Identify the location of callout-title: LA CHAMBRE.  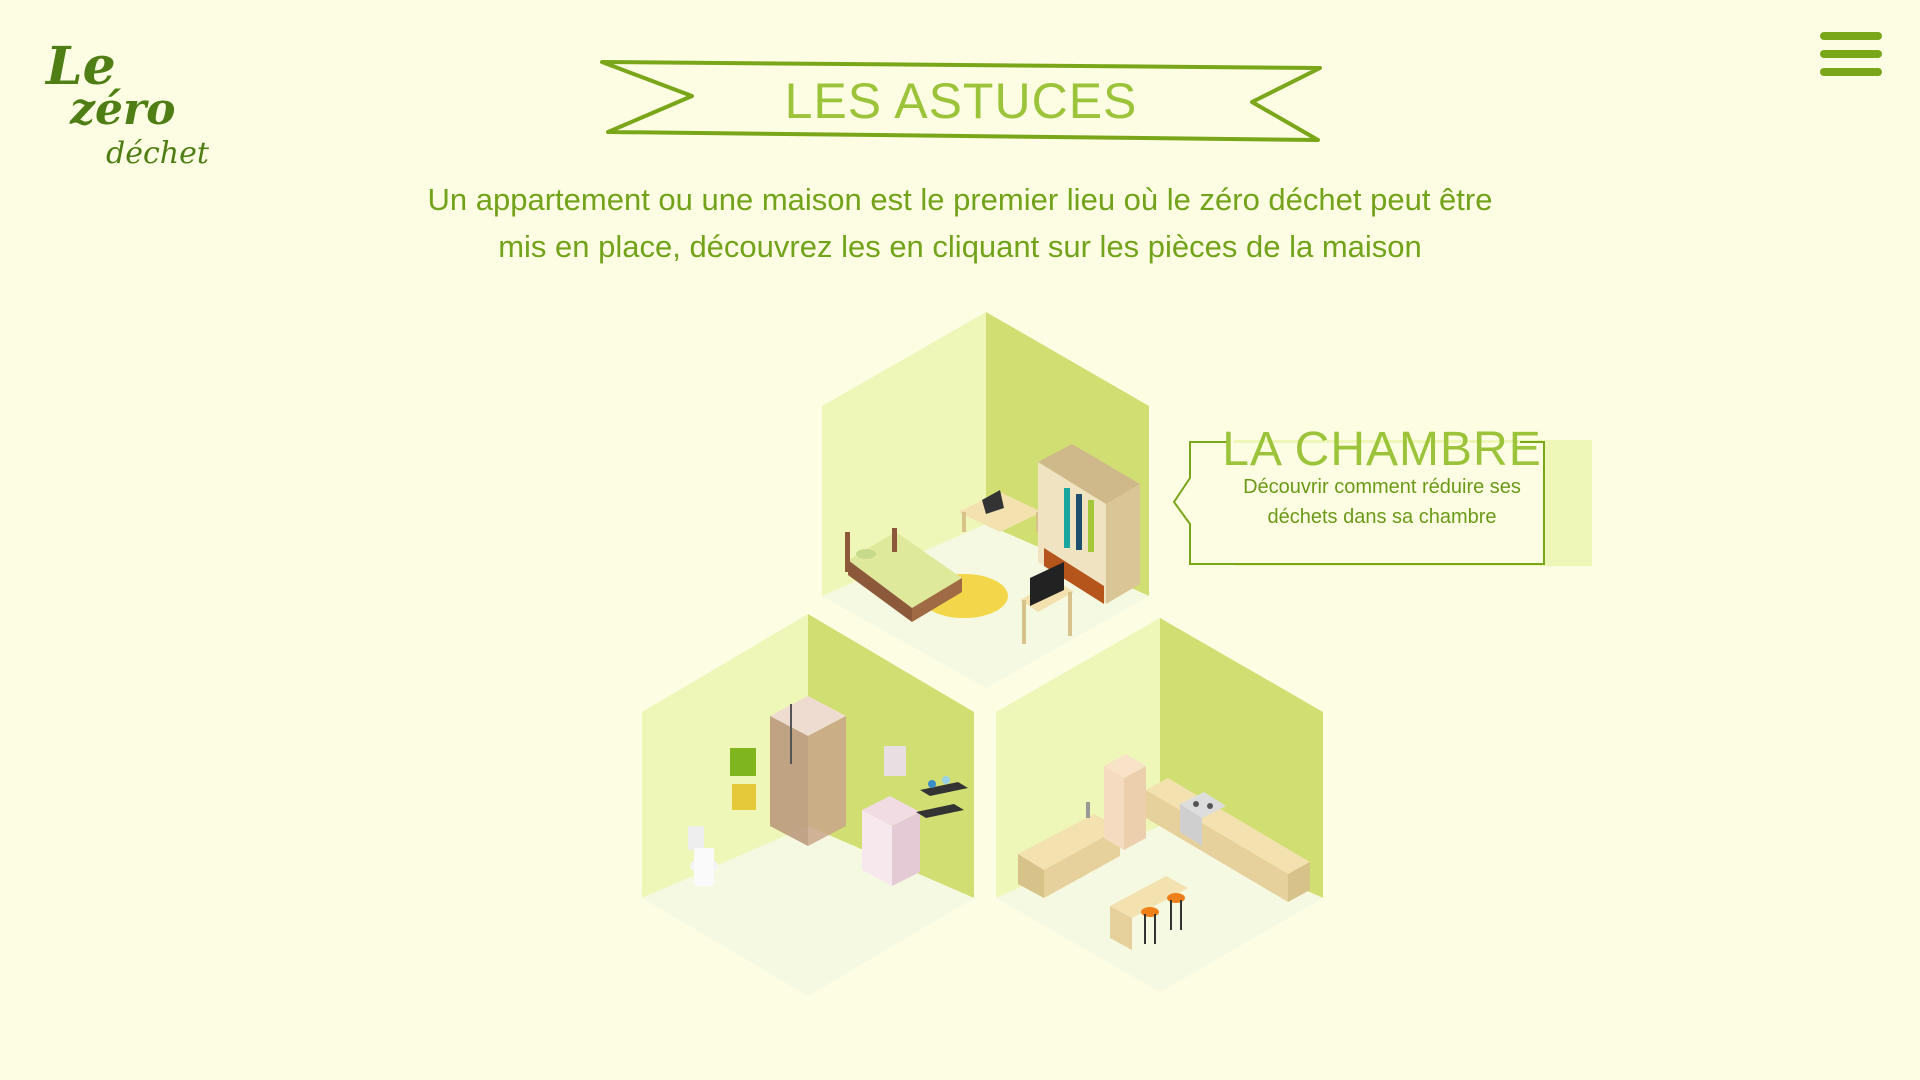
(1382, 449).